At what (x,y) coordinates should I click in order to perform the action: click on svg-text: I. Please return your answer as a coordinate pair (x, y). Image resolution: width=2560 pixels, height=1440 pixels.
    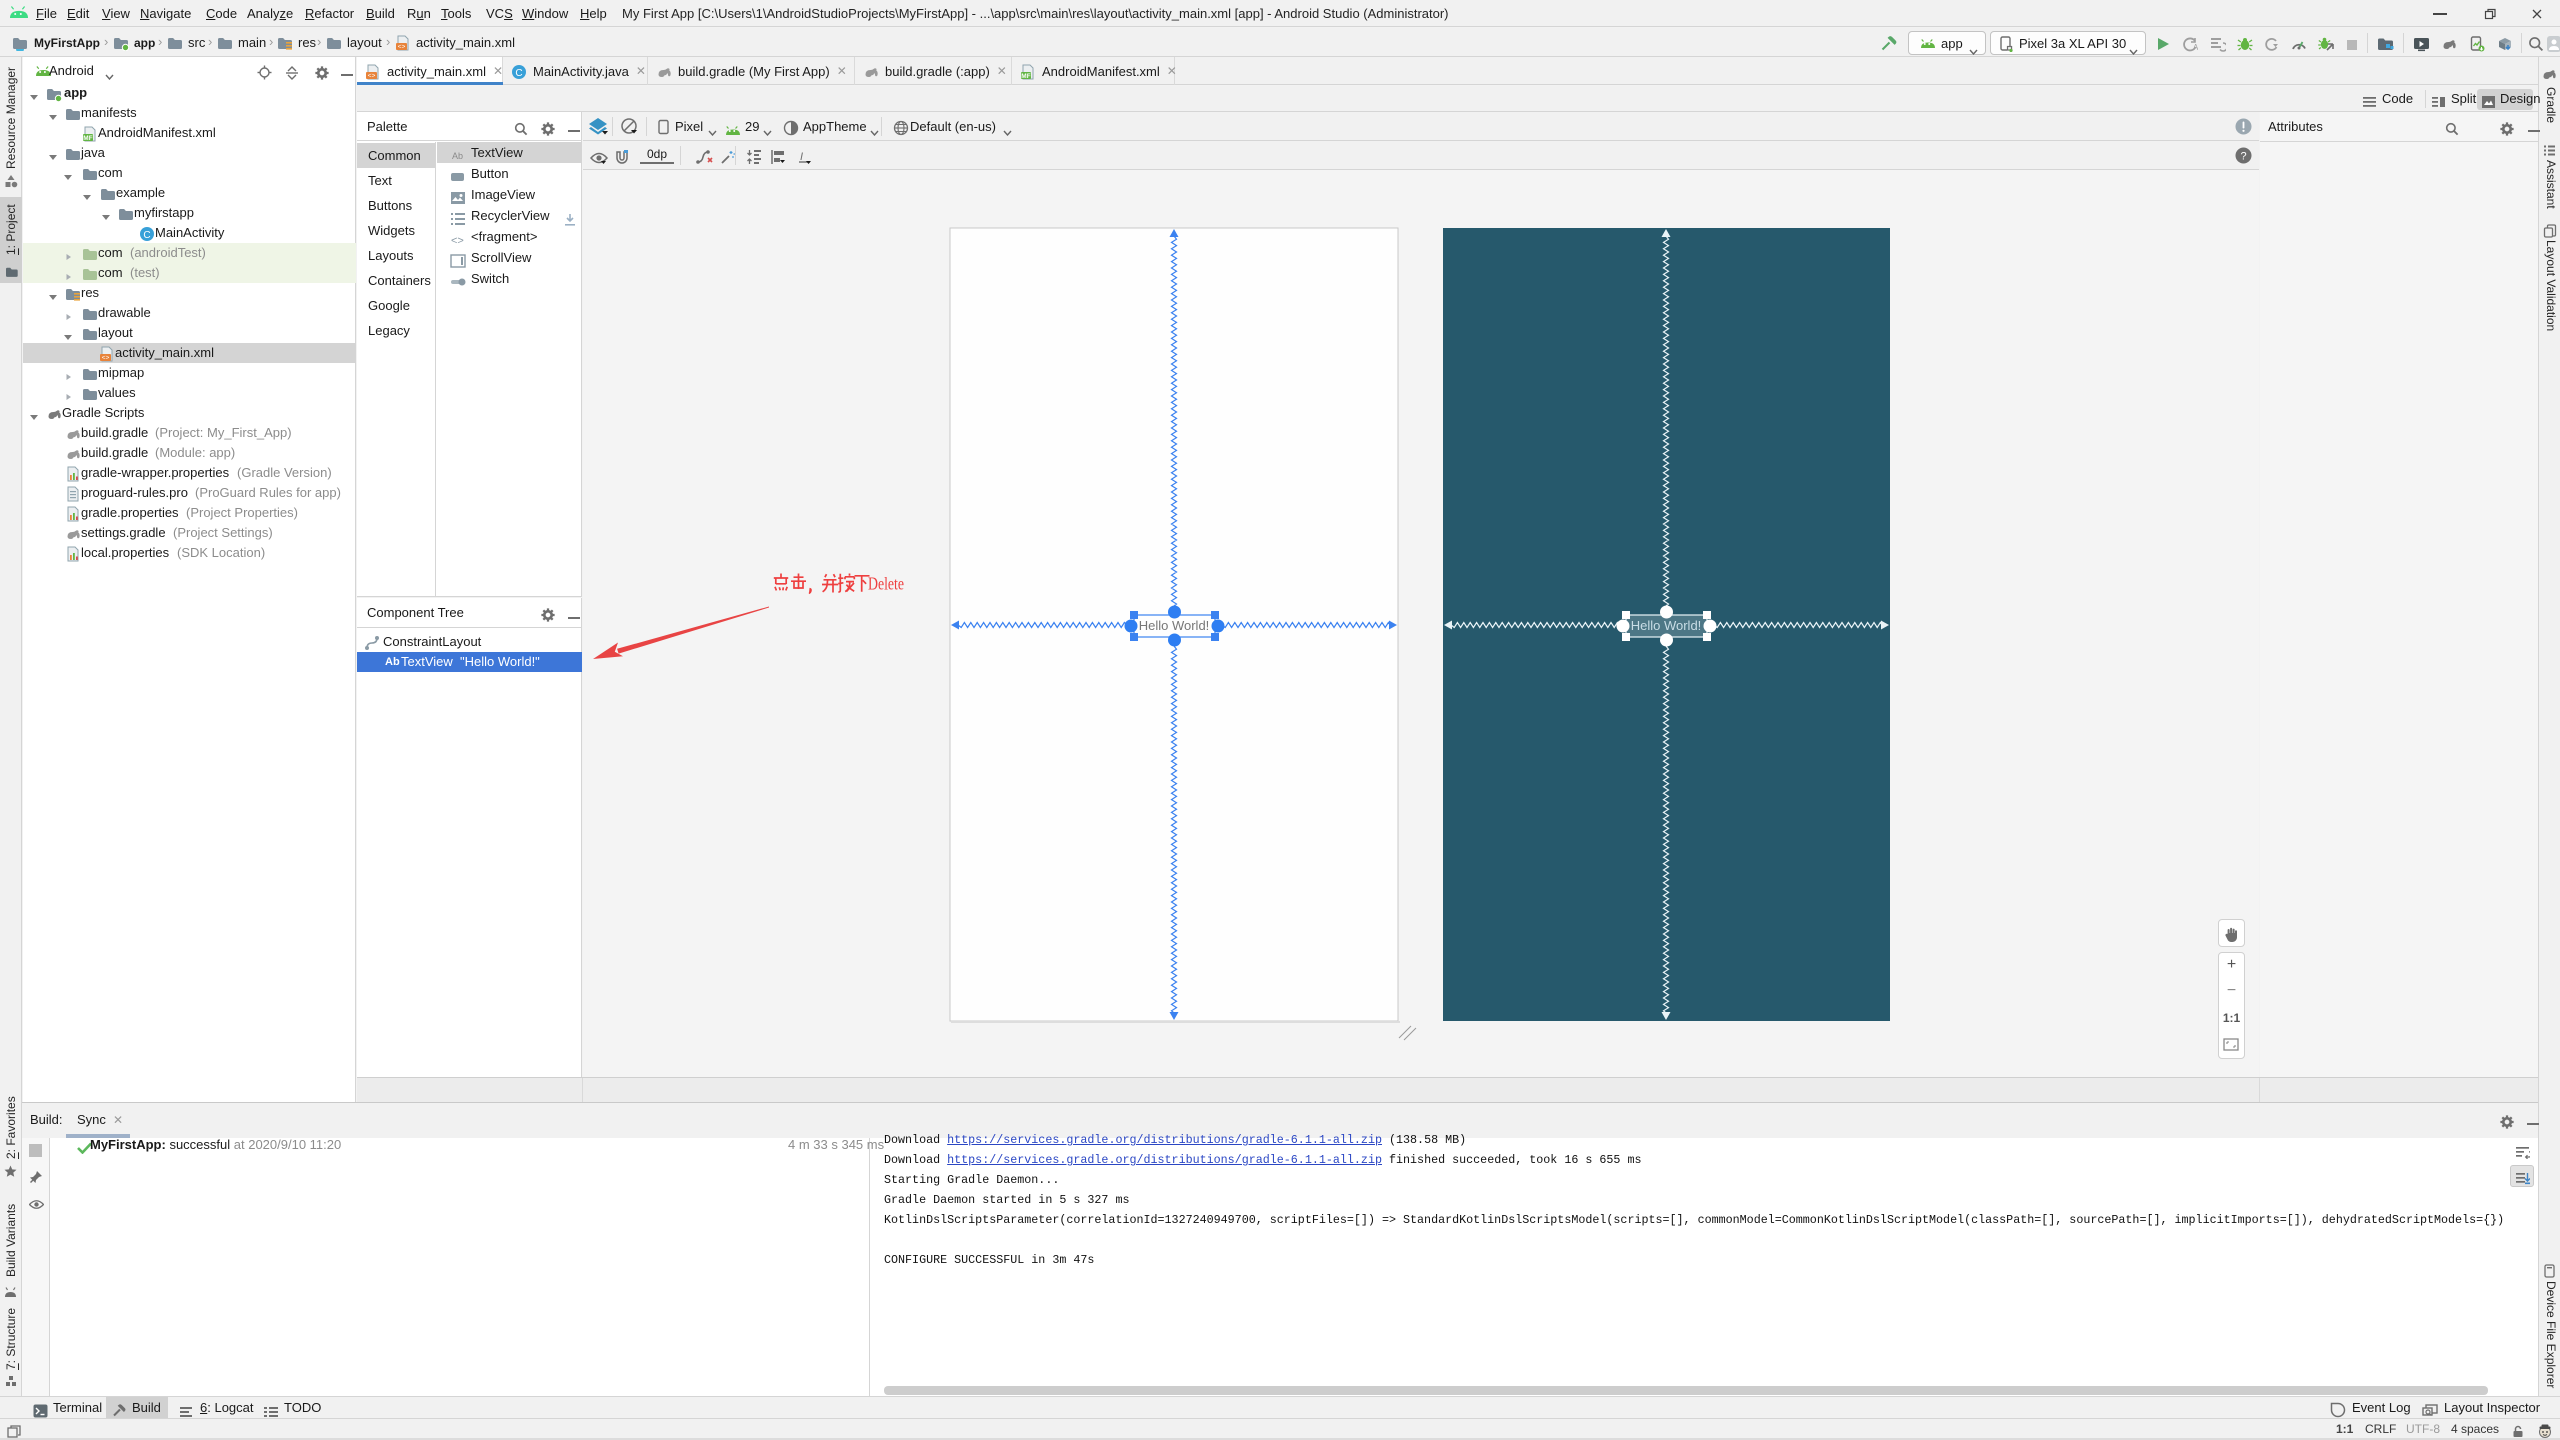
    Looking at the image, I should click on (801, 157).